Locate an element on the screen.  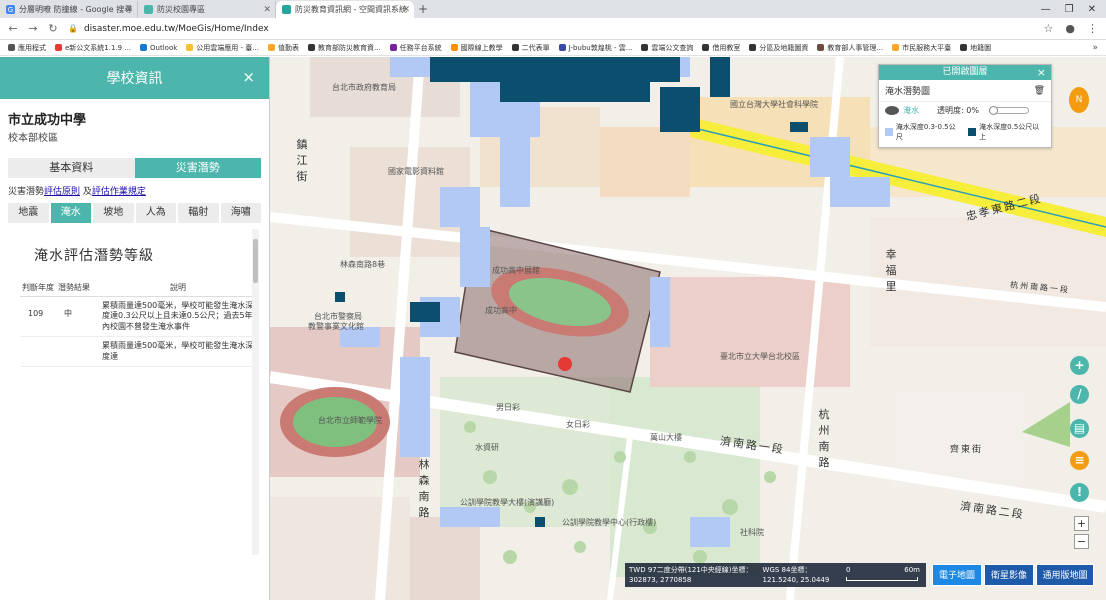
site-favicon-icon is located at coordinates (286, 9).